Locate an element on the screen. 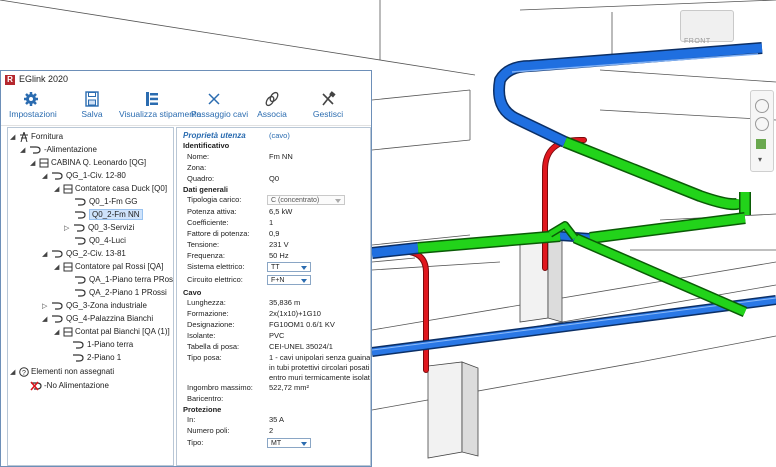 The width and height of the screenshot is (776, 467). tree-node-qa2: QA_2-Piano 1 PRossi is located at coordinates (120, 292).